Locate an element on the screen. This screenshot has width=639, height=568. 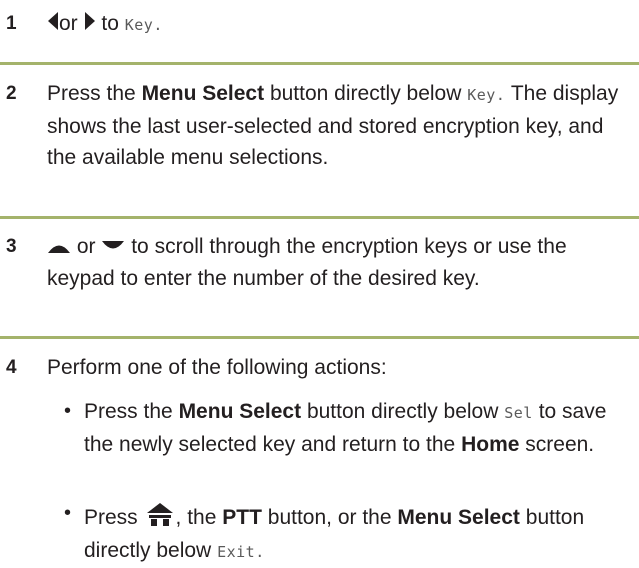
step-number: 2 is located at coordinates (11, 93).